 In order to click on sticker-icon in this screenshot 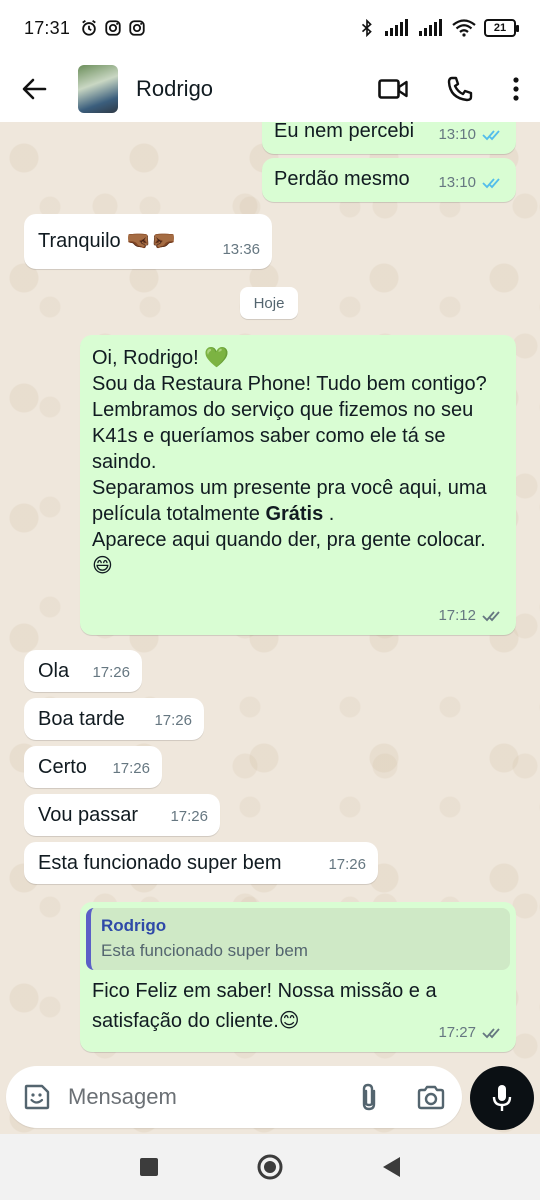, I will do `click(37, 1097)`.